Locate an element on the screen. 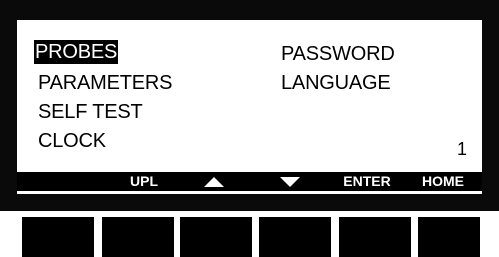  menu-item-self-test: SELF TEST is located at coordinates (90, 112).